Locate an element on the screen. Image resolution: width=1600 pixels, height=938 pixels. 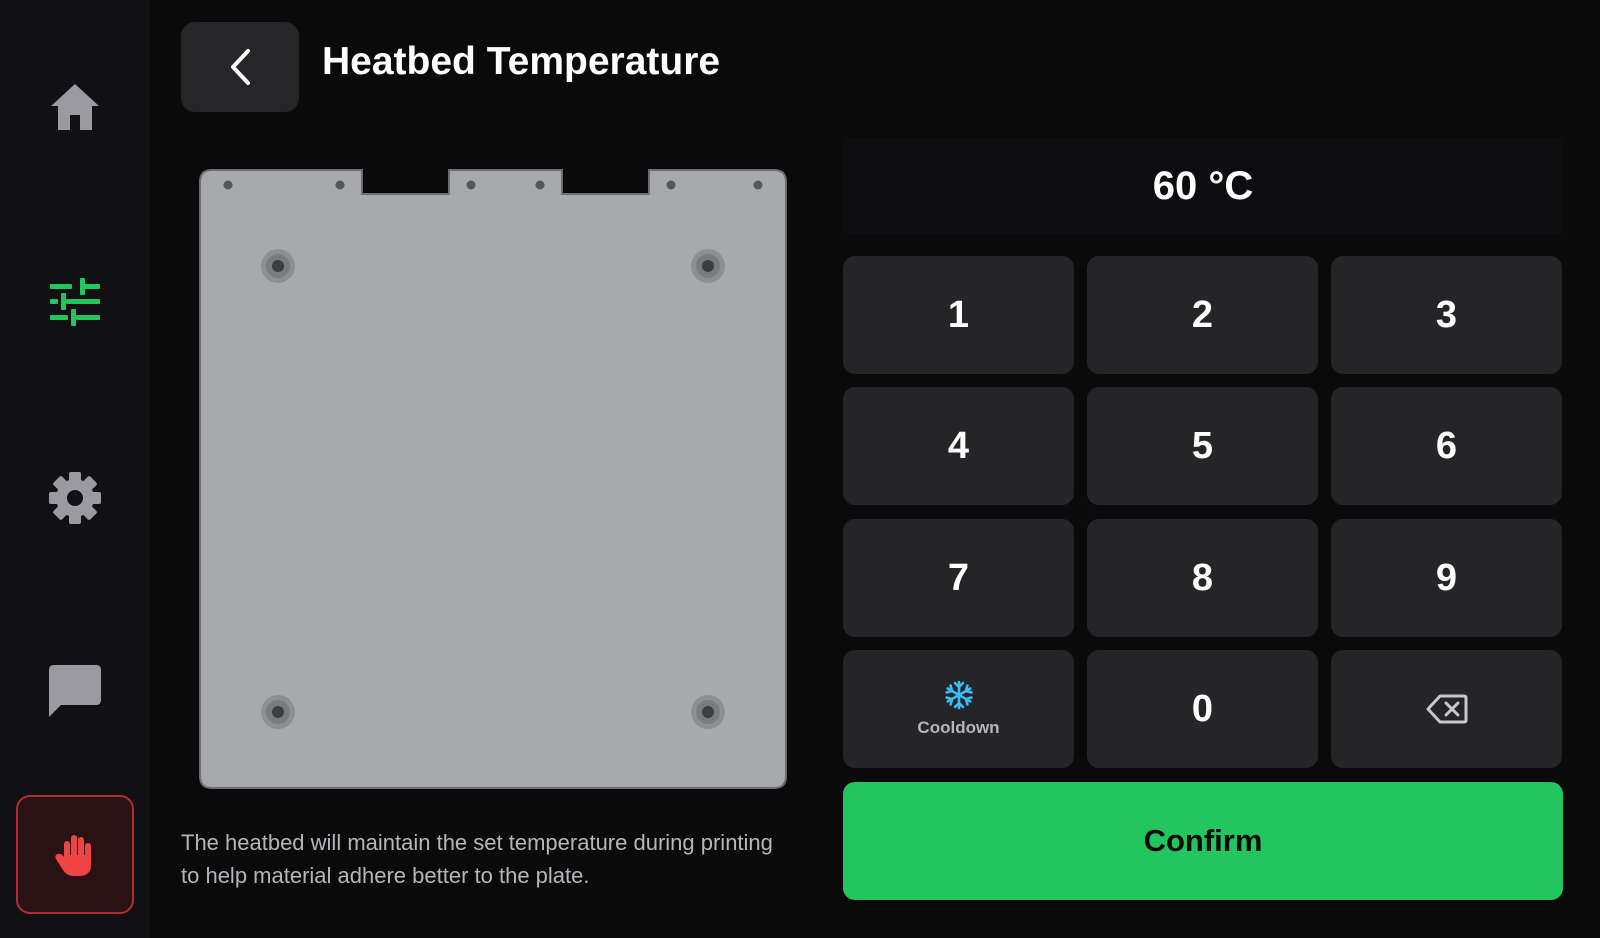
chevron-left-icon is located at coordinates (240, 67).